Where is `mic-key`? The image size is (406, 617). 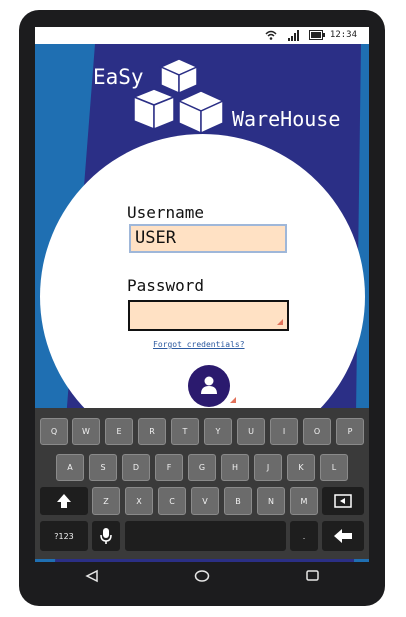 mic-key is located at coordinates (106, 536).